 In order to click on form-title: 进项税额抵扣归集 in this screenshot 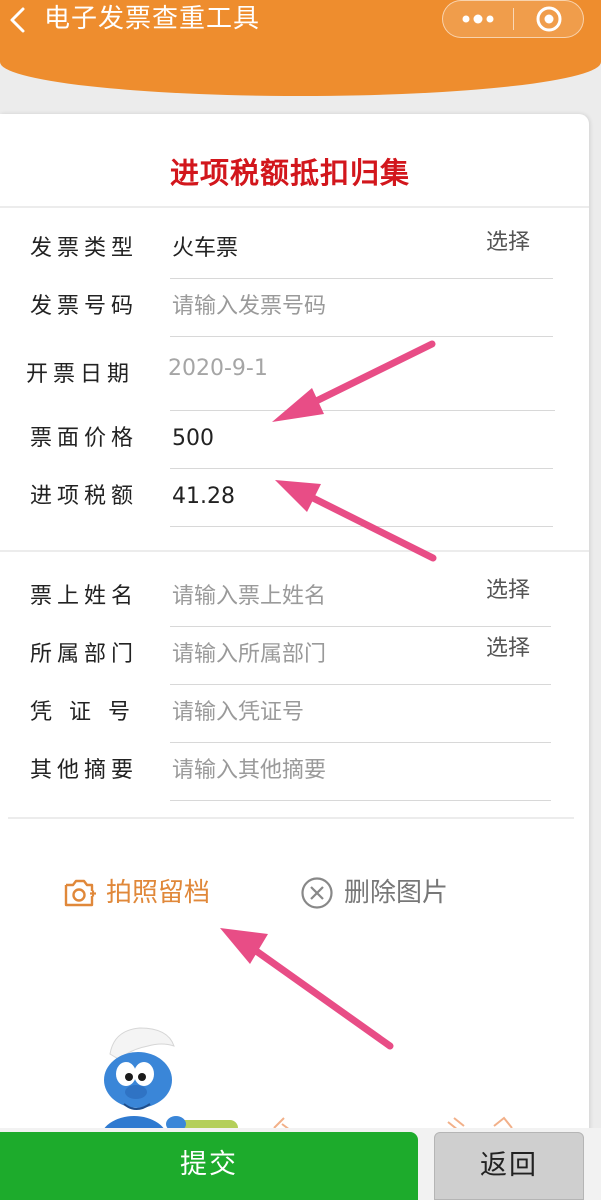, I will do `click(289, 173)`.